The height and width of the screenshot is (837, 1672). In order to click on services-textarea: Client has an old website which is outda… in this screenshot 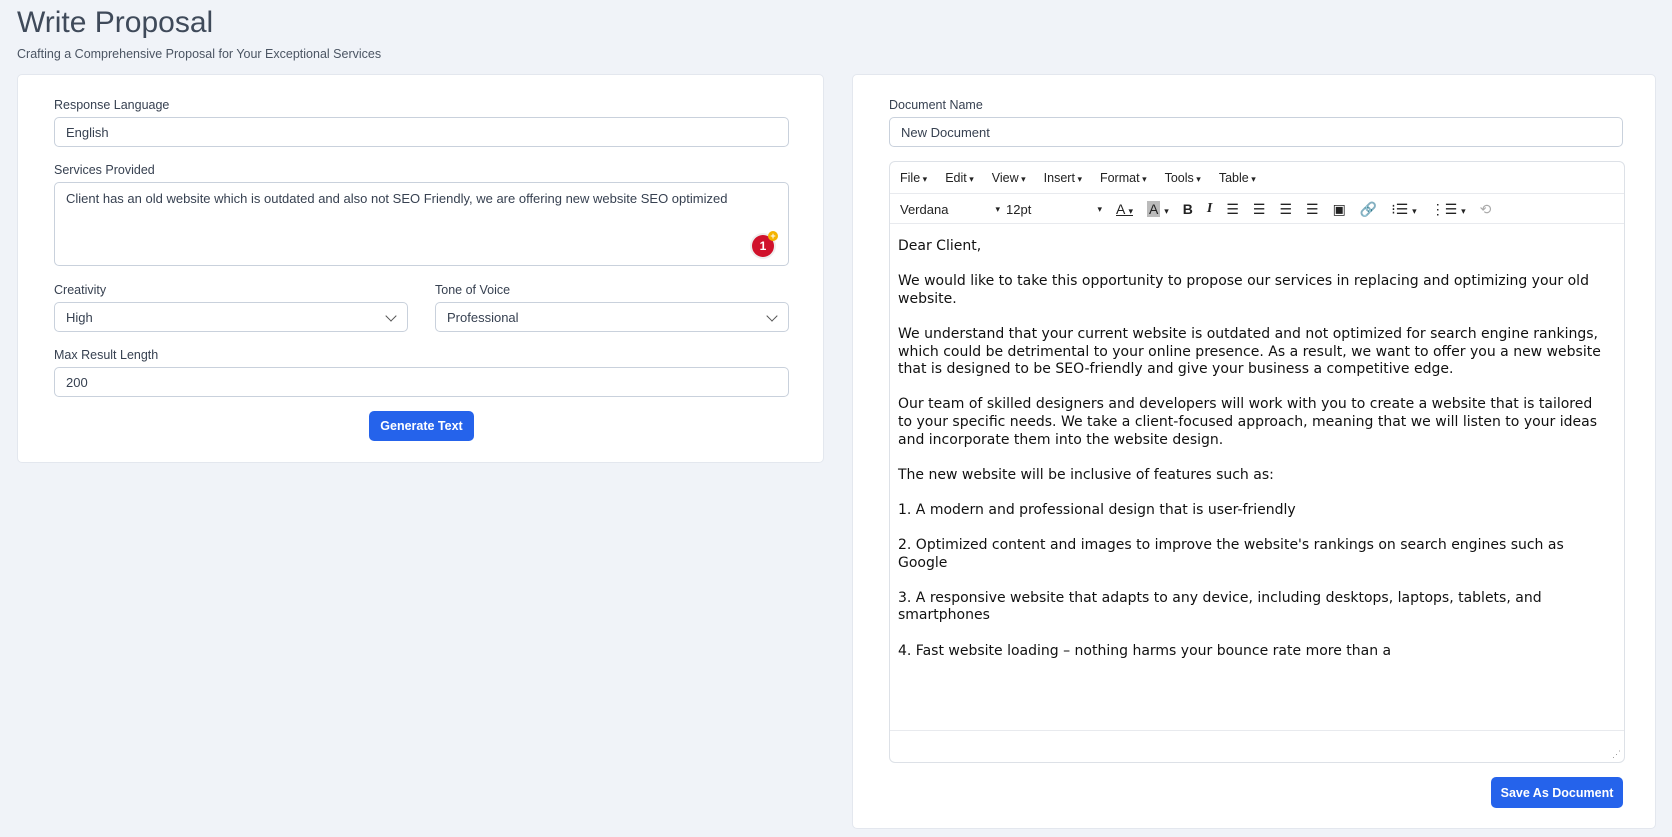, I will do `click(421, 224)`.